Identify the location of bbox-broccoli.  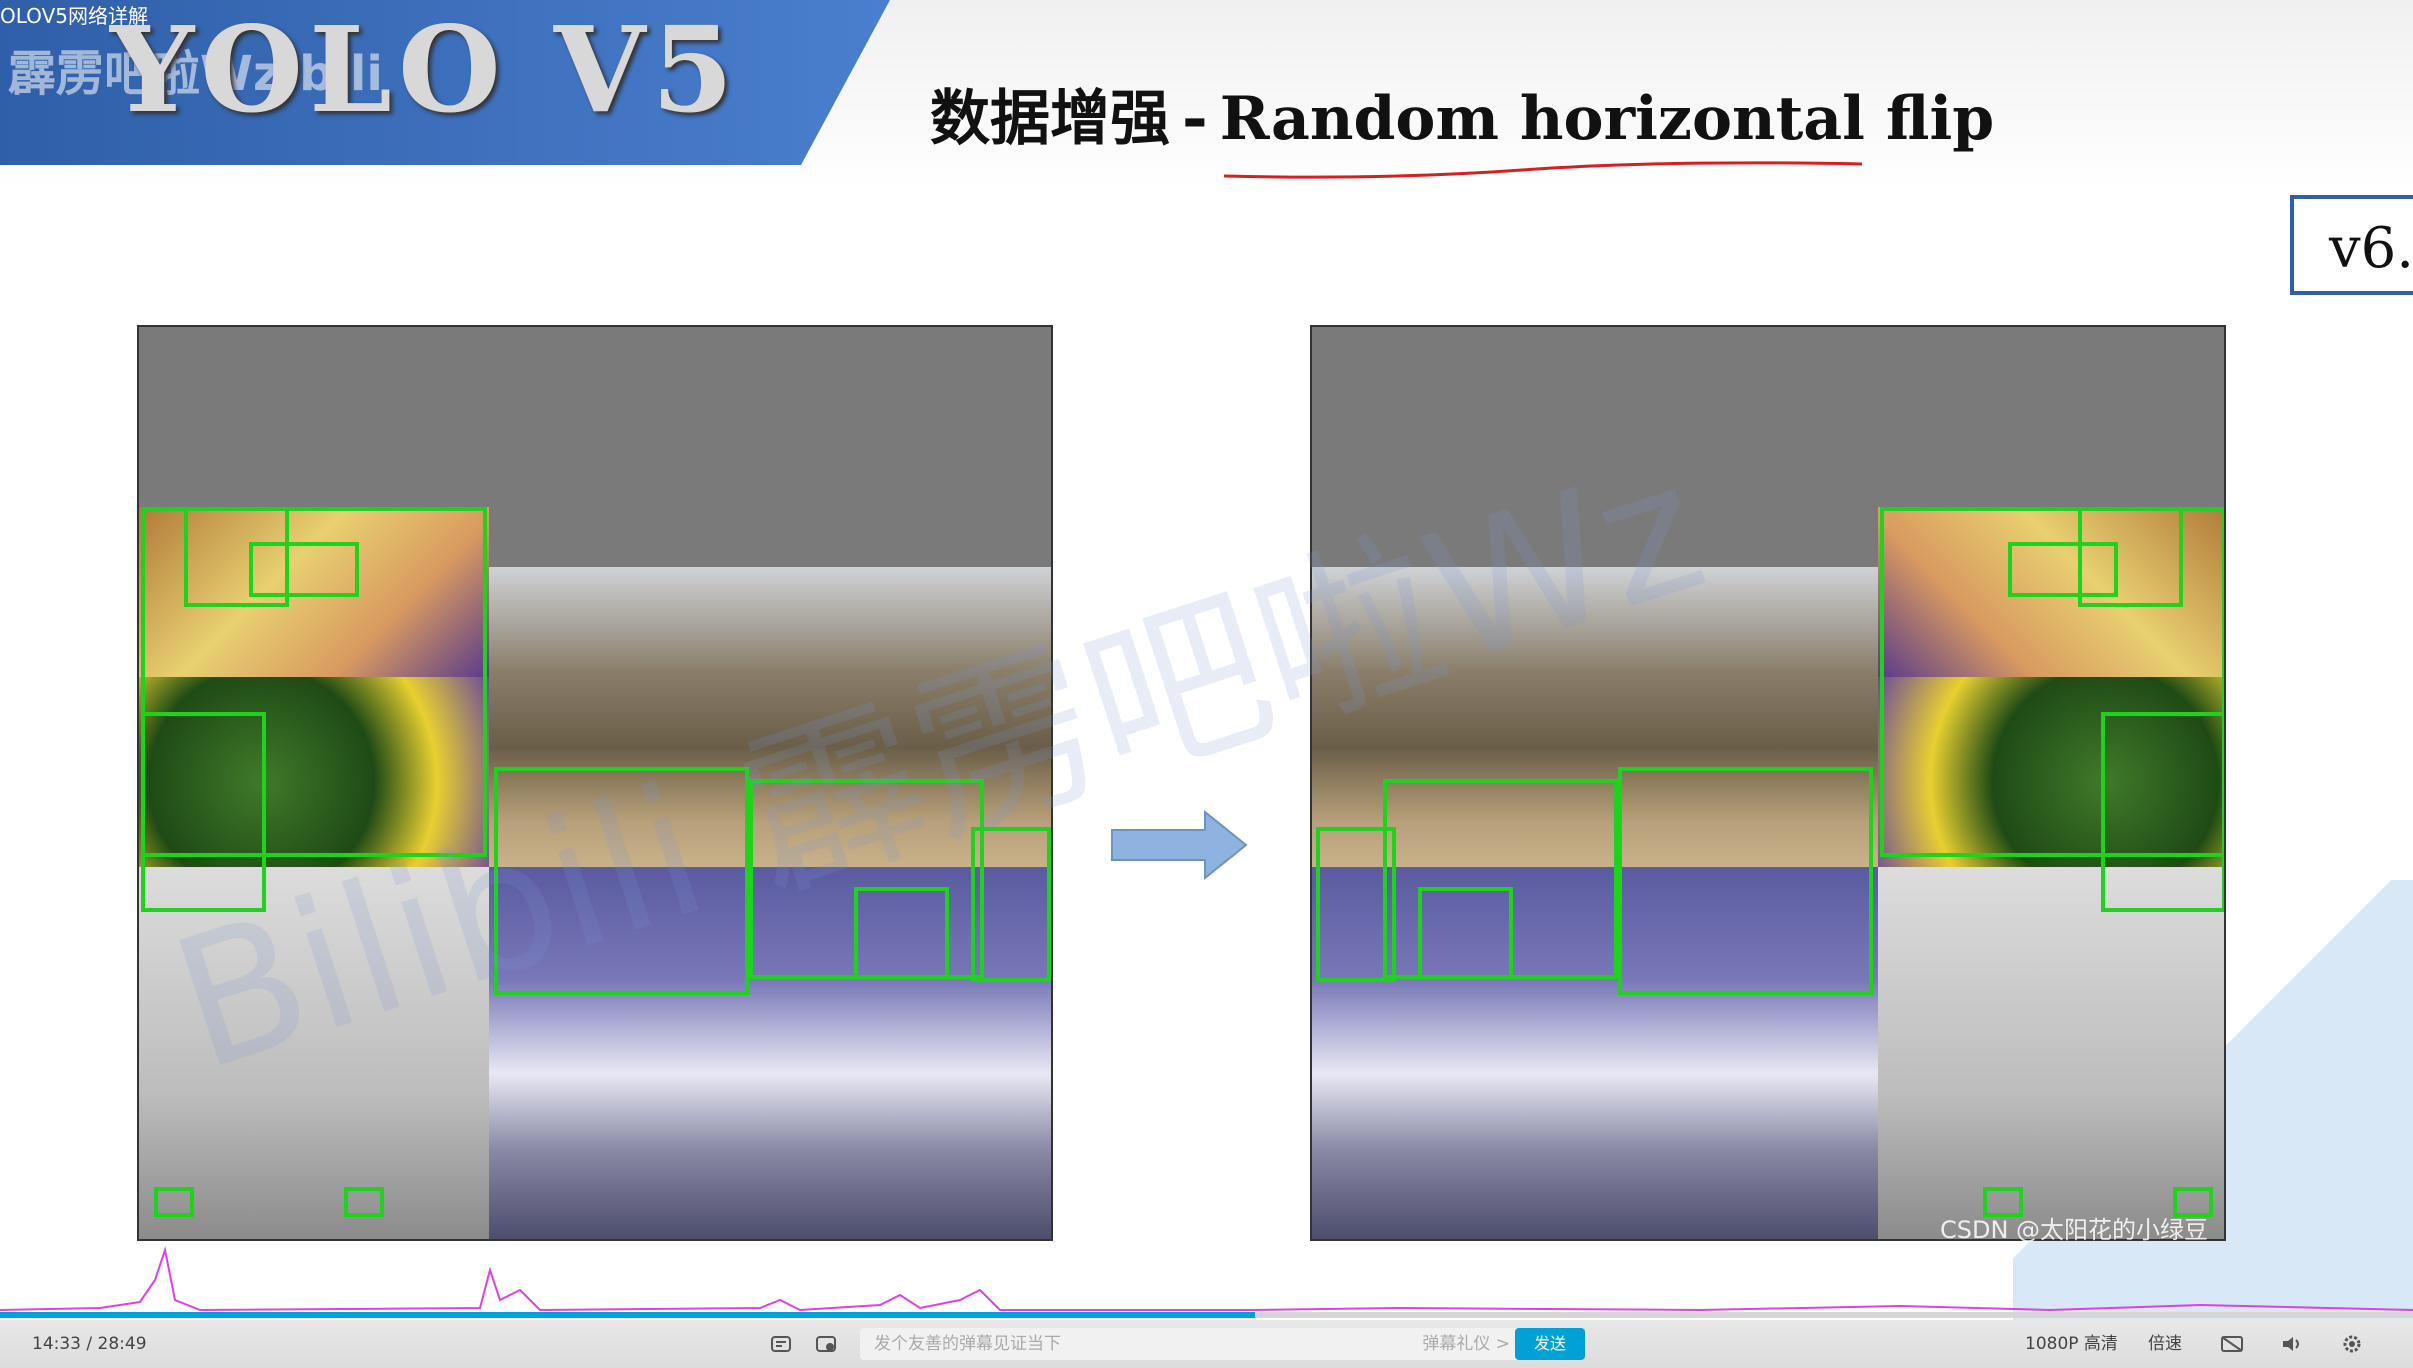
(2162, 812).